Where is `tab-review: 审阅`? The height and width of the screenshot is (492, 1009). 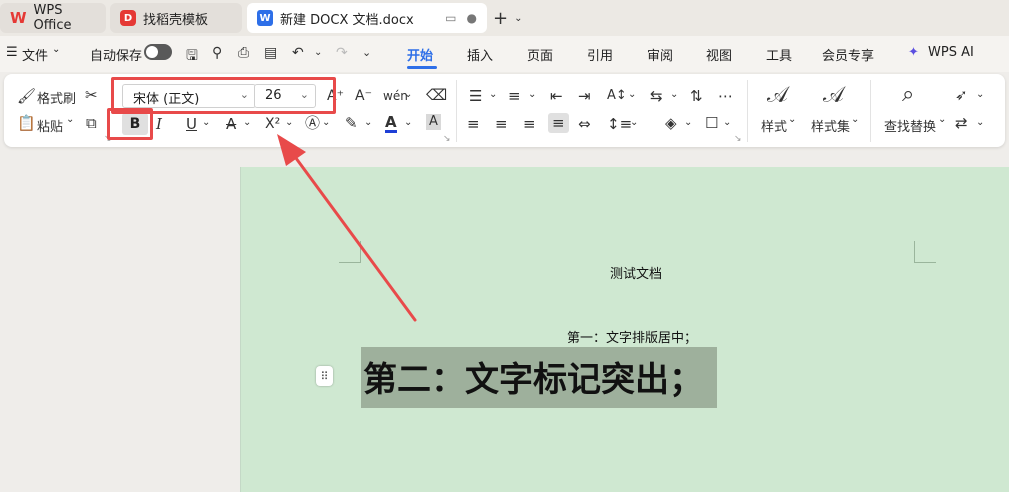 tab-review: 审阅 is located at coordinates (660, 54).